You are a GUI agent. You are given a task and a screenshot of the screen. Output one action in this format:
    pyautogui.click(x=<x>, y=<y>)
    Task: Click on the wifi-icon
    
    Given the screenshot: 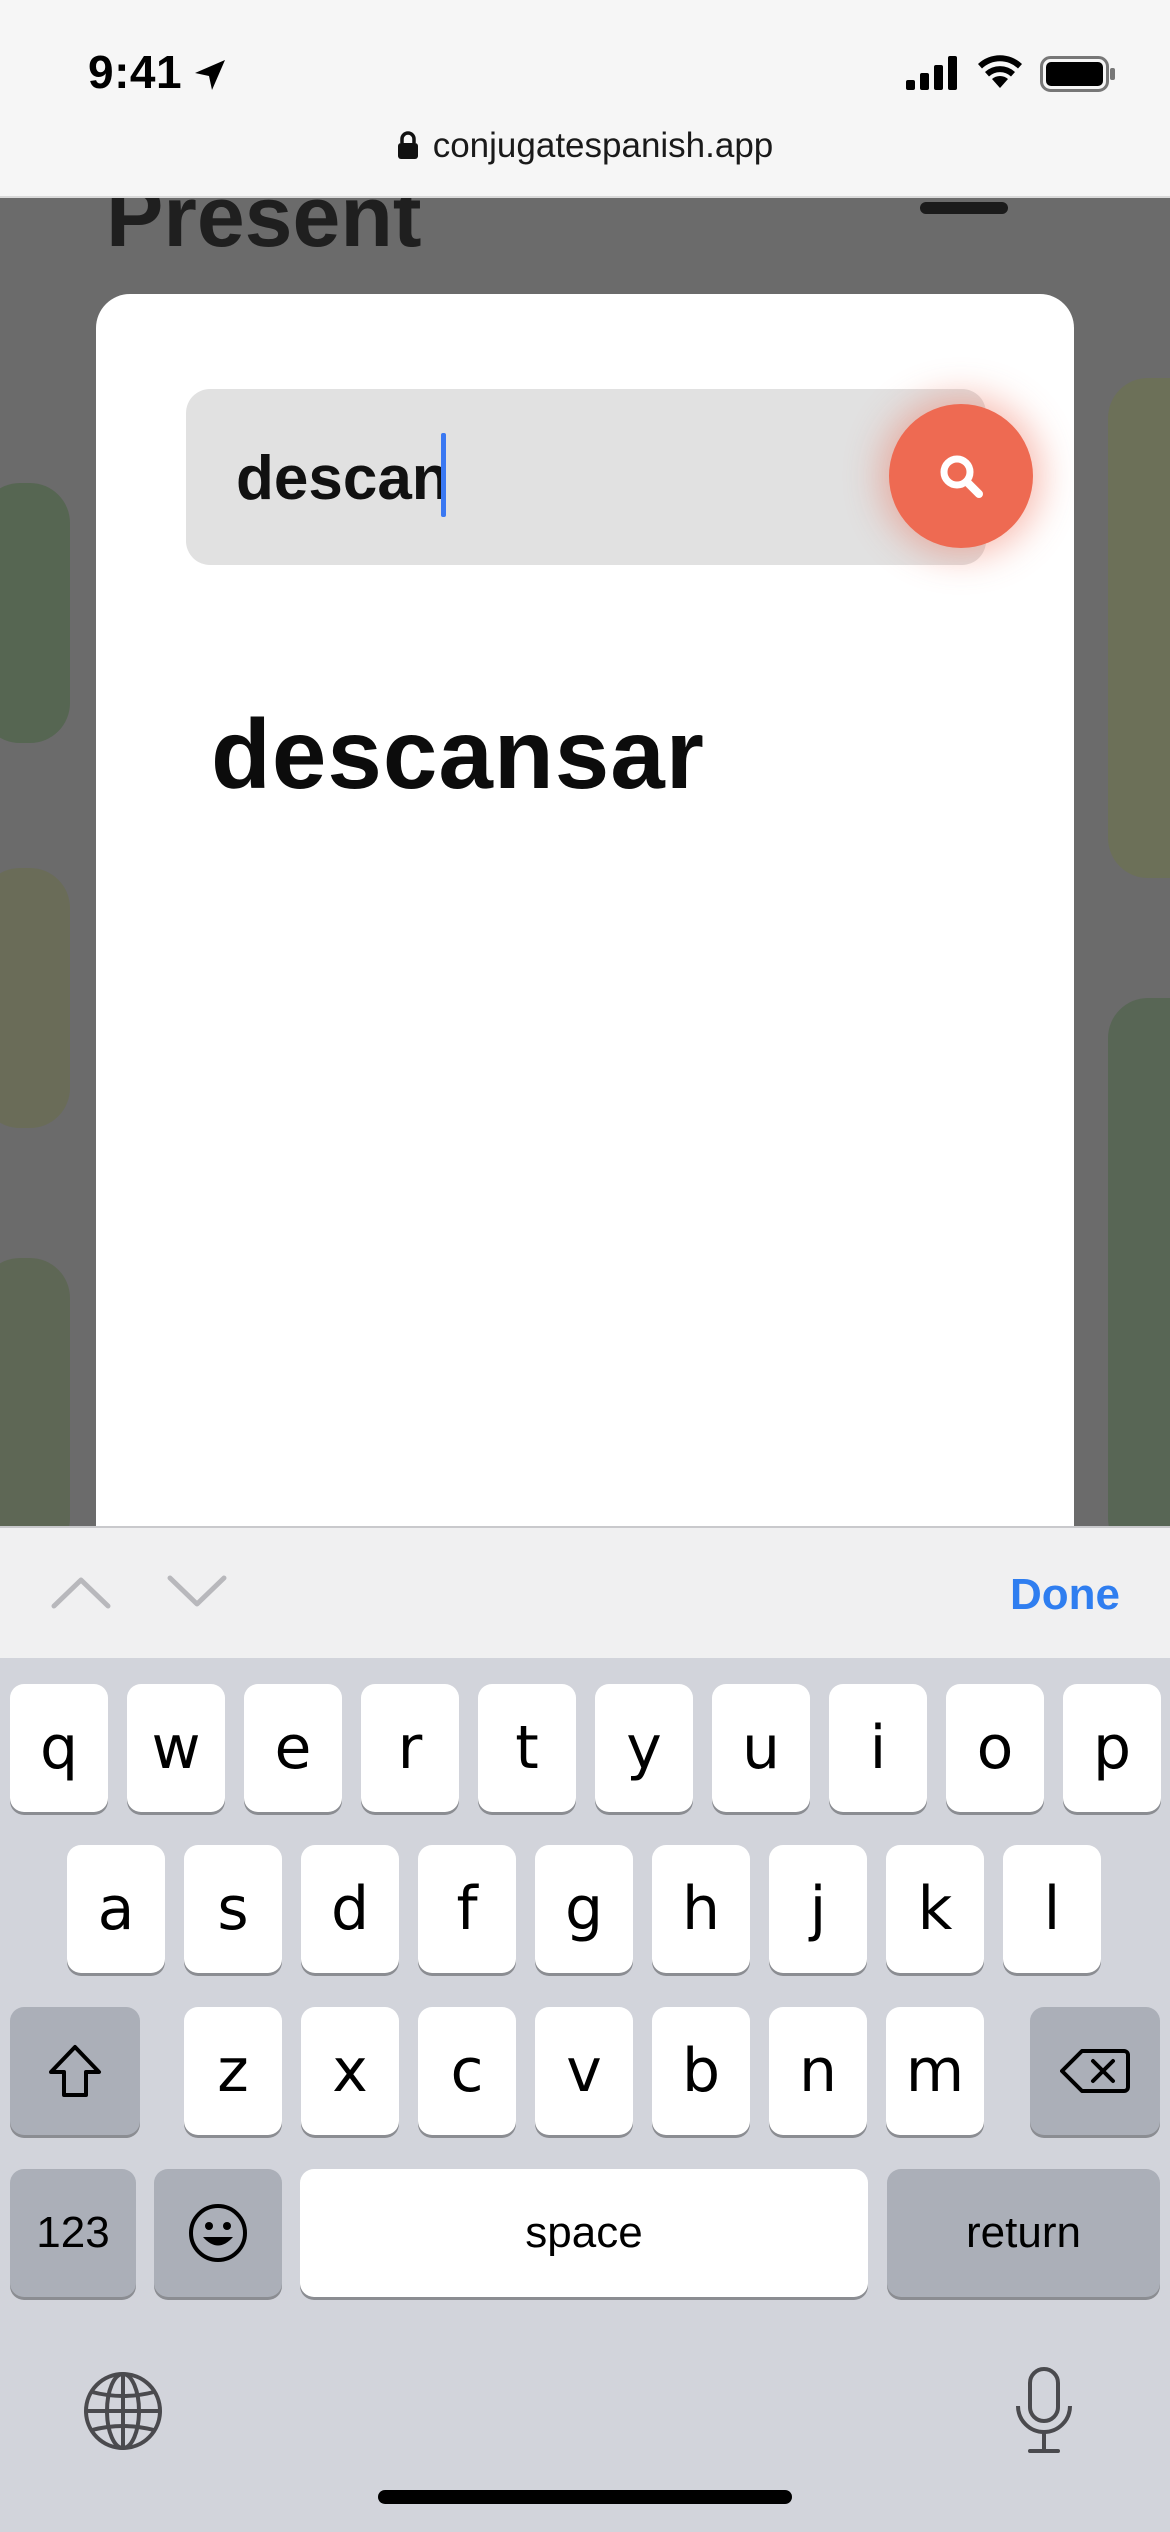 What is the action you would take?
    pyautogui.click(x=1000, y=71)
    